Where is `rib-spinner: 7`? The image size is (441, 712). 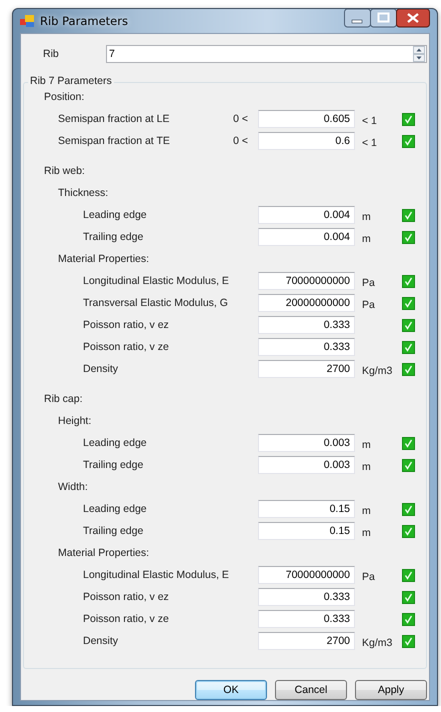
rib-spinner: 7 is located at coordinates (266, 54).